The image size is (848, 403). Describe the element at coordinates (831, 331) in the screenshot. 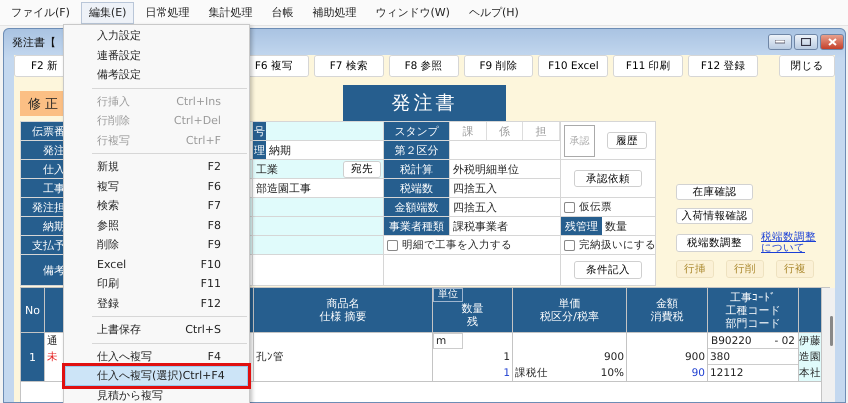

I see `scroll-thumb` at that location.